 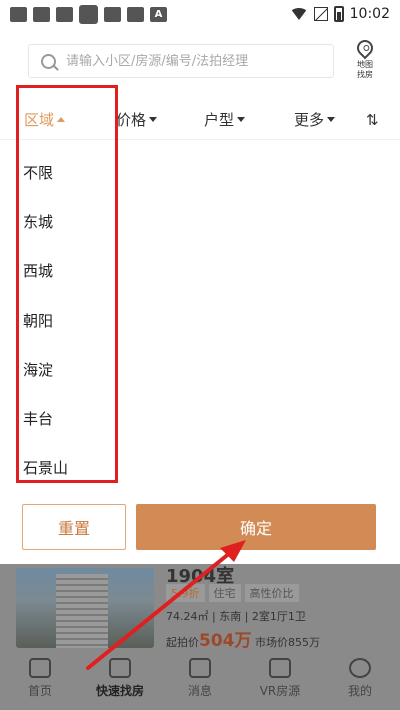 What do you see at coordinates (200, 668) in the screenshot?
I see `message-icon` at bounding box center [200, 668].